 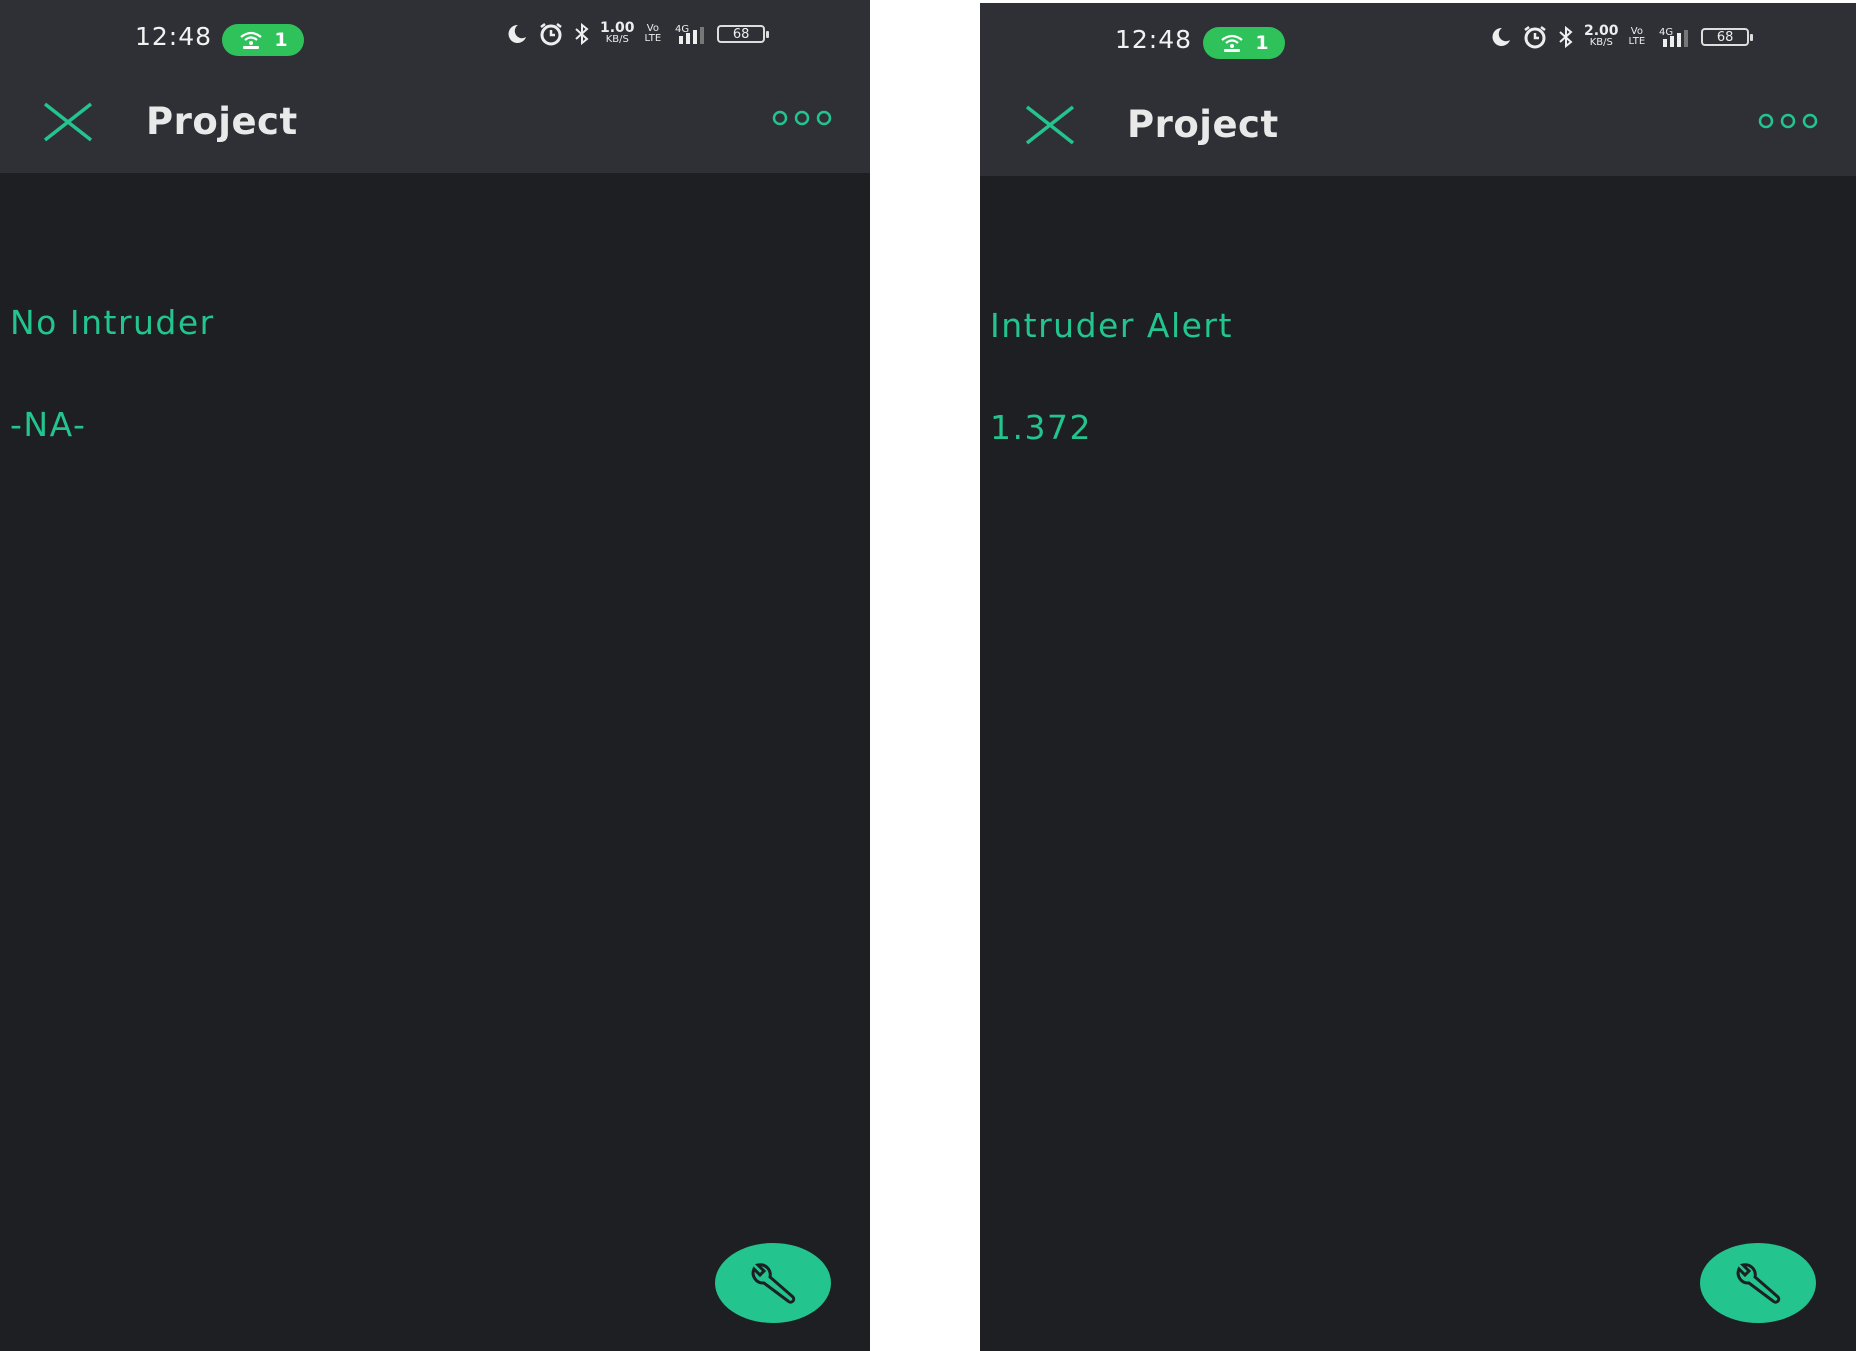 What do you see at coordinates (617, 28) in the screenshot?
I see `network-speed-value: 1.00` at bounding box center [617, 28].